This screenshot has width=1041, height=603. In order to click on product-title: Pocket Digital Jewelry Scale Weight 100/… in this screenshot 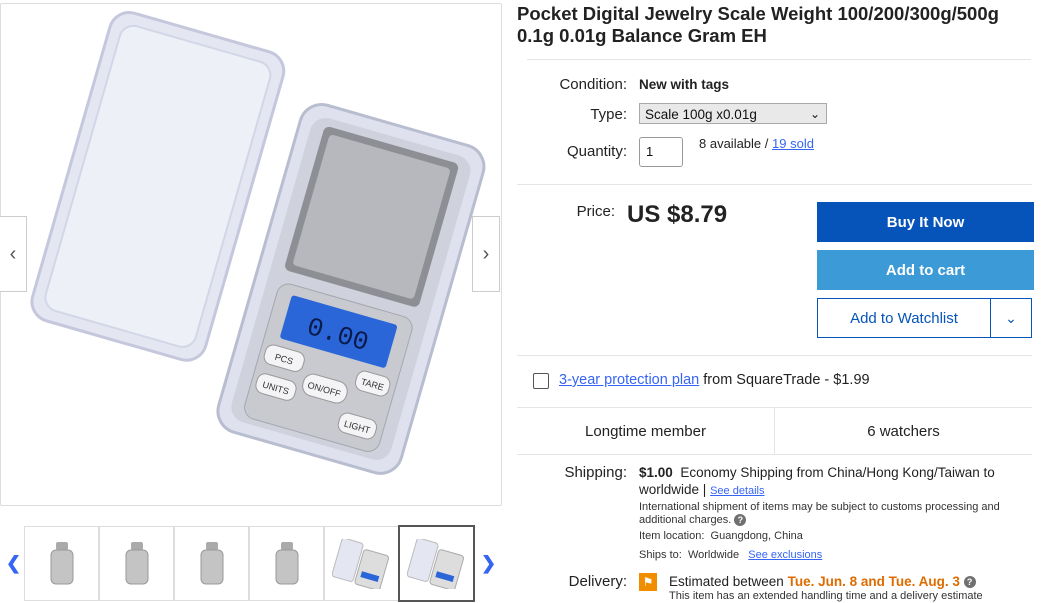, I will do `click(758, 24)`.